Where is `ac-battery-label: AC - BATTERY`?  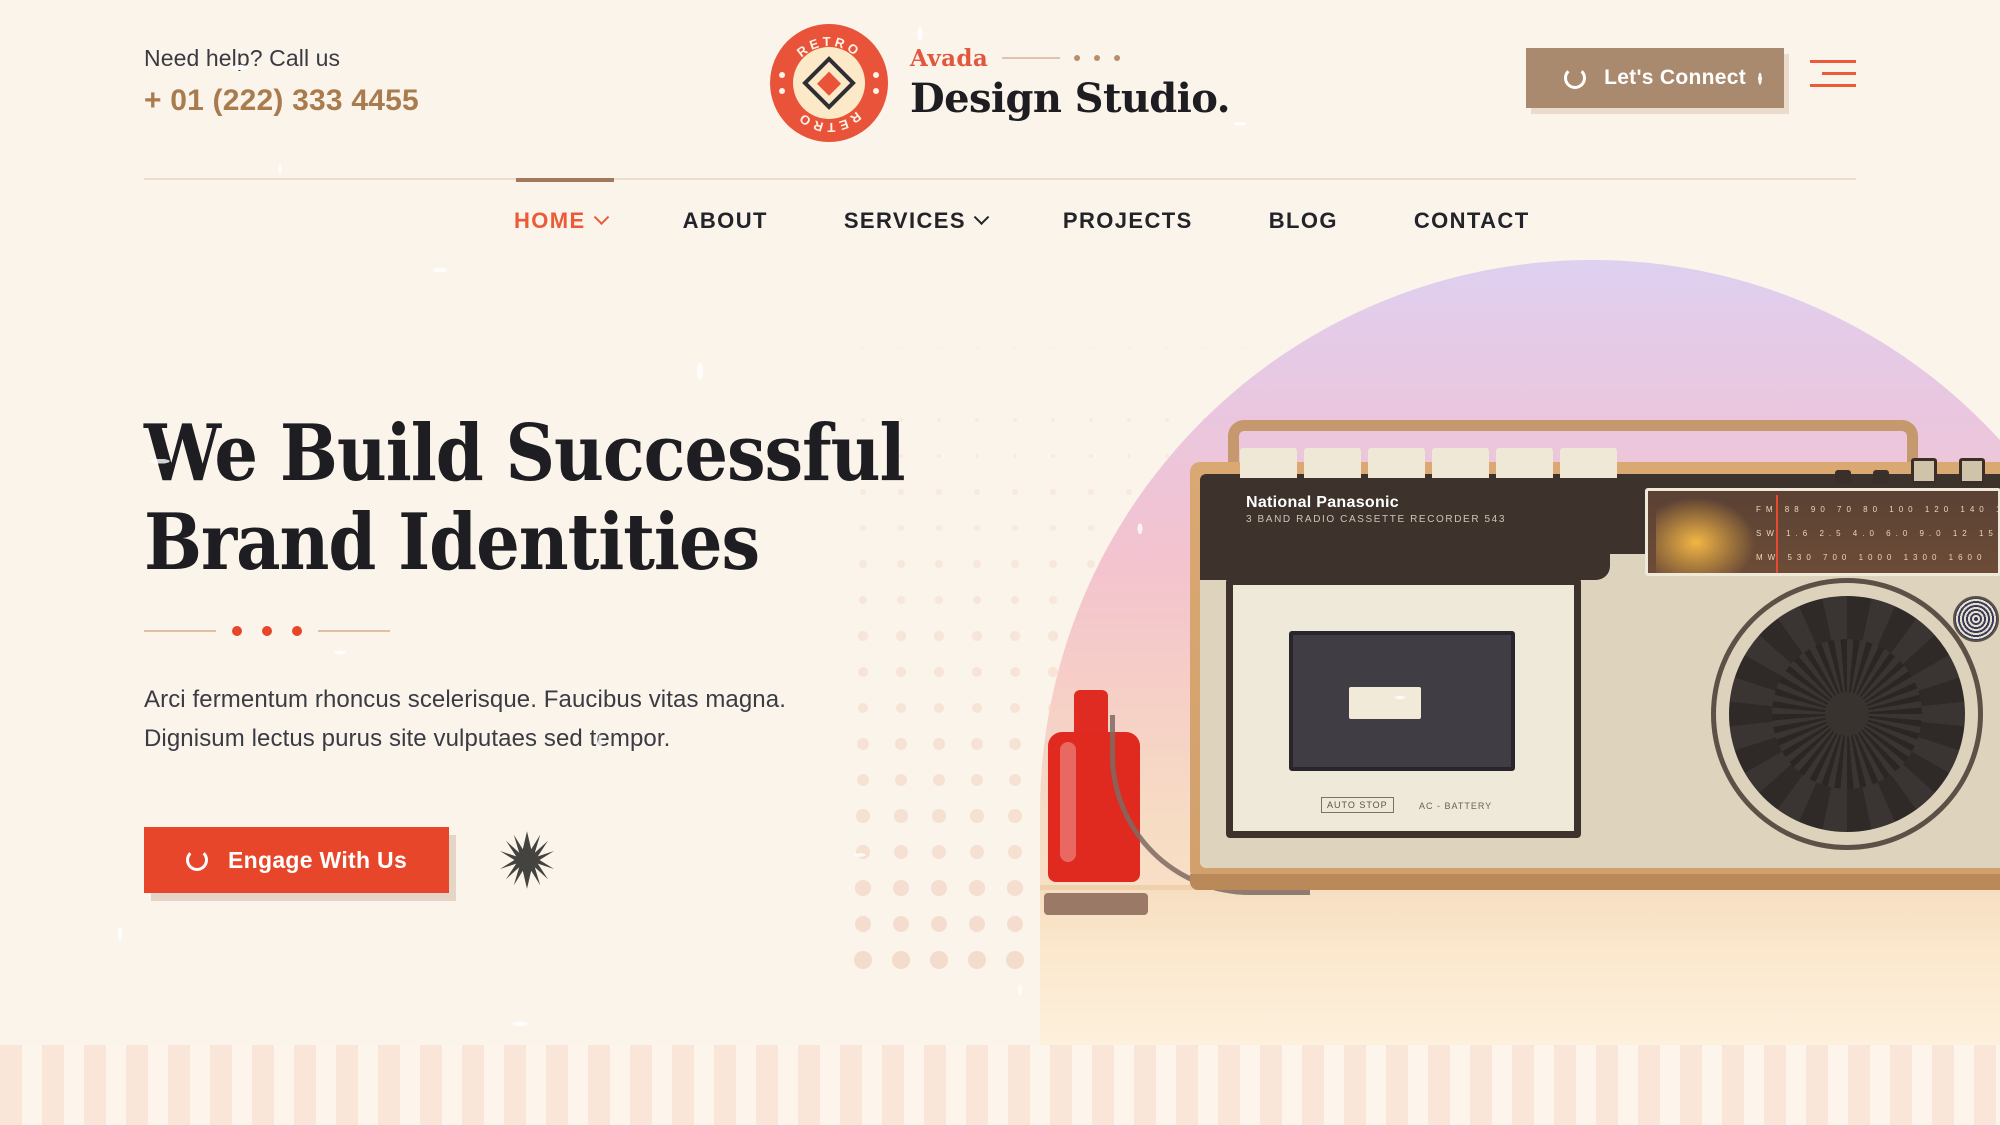 ac-battery-label: AC - BATTERY is located at coordinates (1456, 806).